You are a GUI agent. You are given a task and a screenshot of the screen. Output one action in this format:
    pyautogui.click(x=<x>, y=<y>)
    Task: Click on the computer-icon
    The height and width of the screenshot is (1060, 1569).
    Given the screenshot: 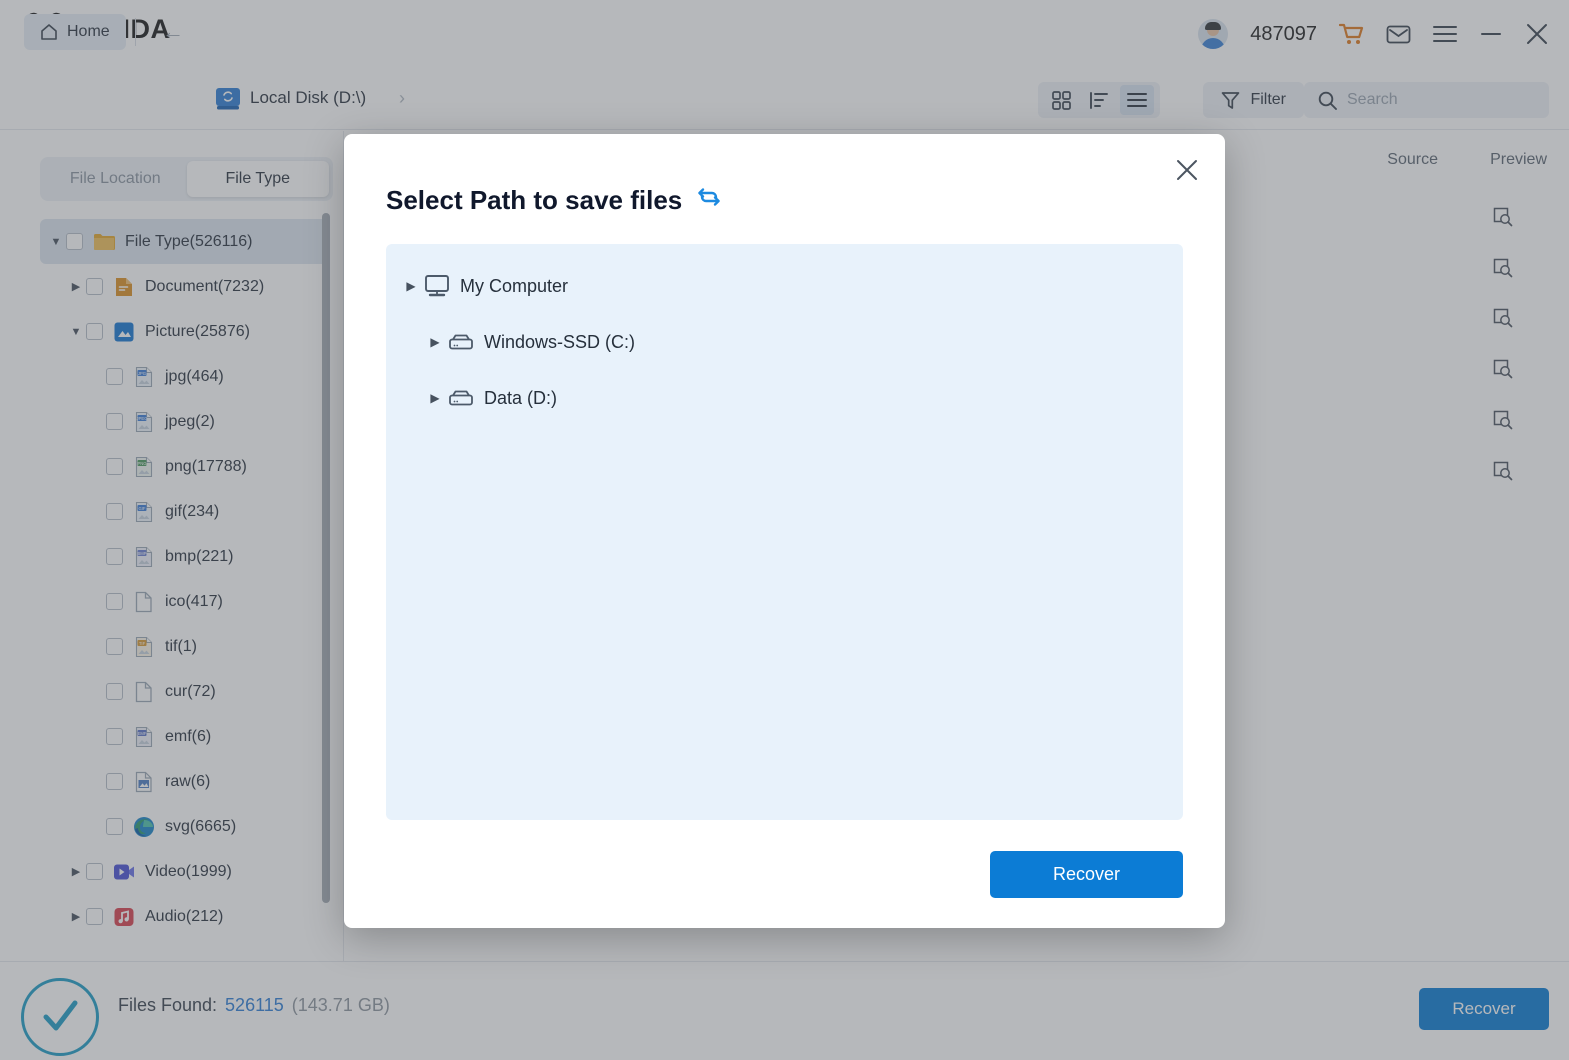 What is the action you would take?
    pyautogui.click(x=437, y=286)
    